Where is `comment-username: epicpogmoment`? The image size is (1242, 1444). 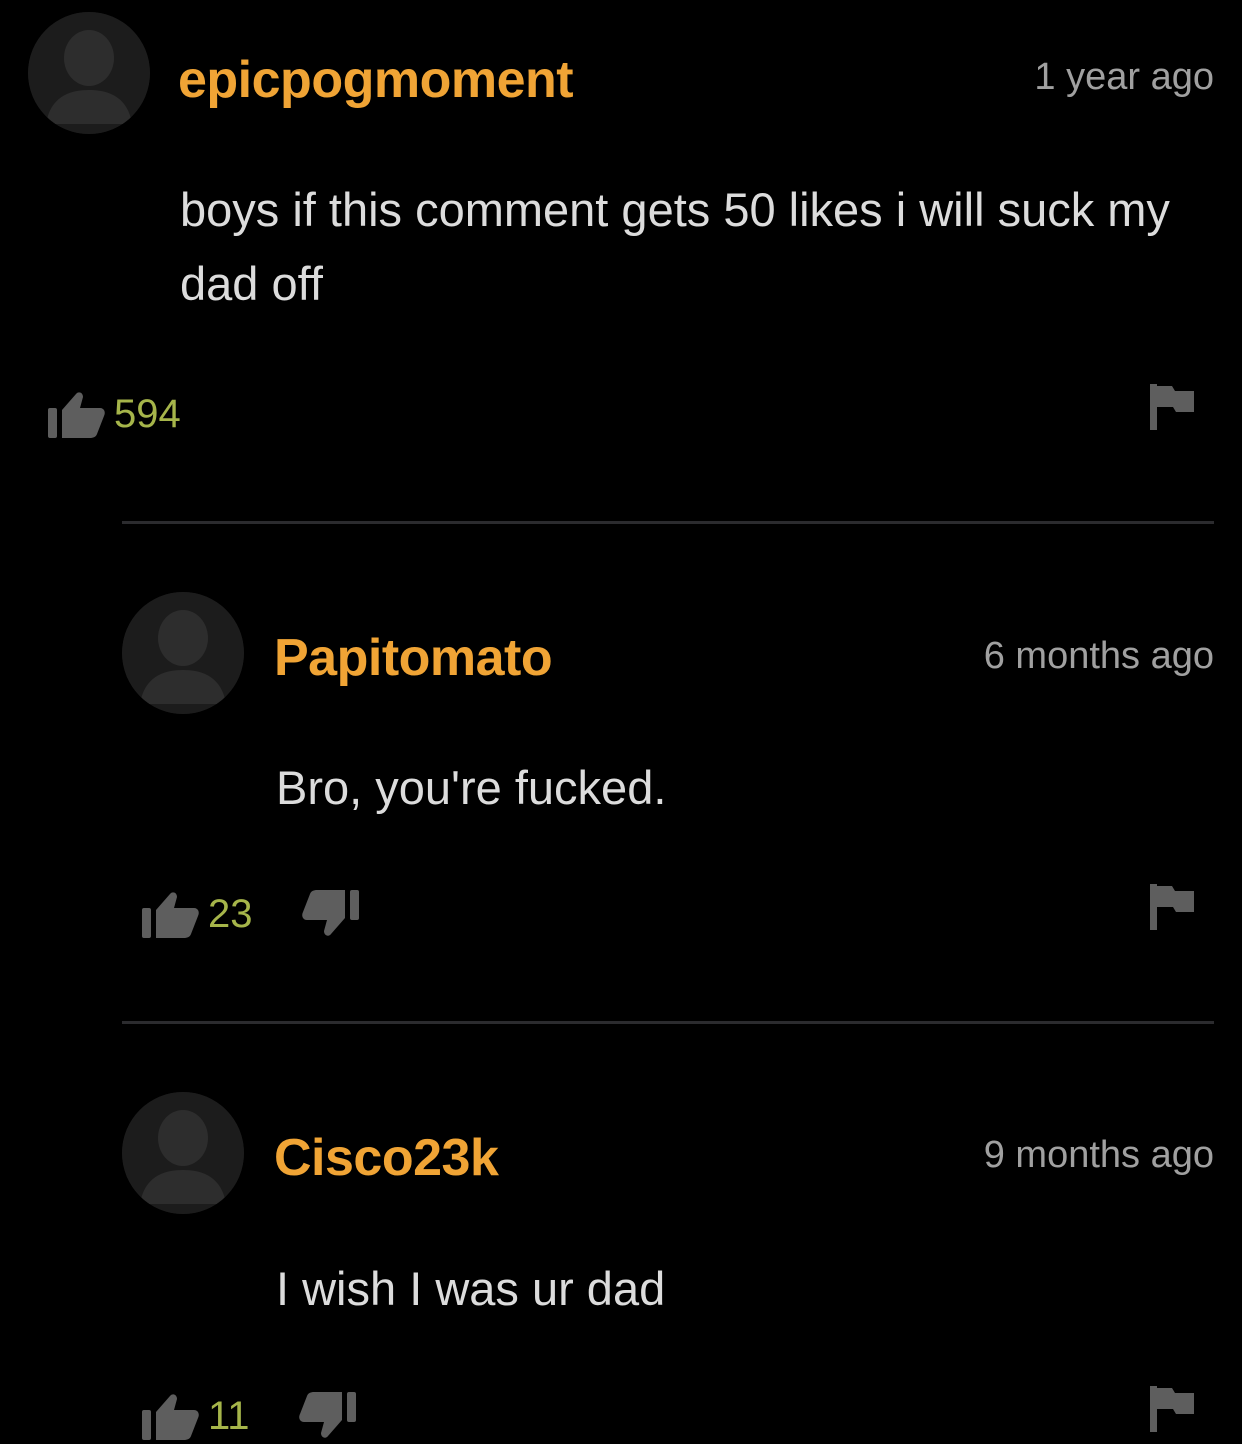 comment-username: epicpogmoment is located at coordinates (376, 80).